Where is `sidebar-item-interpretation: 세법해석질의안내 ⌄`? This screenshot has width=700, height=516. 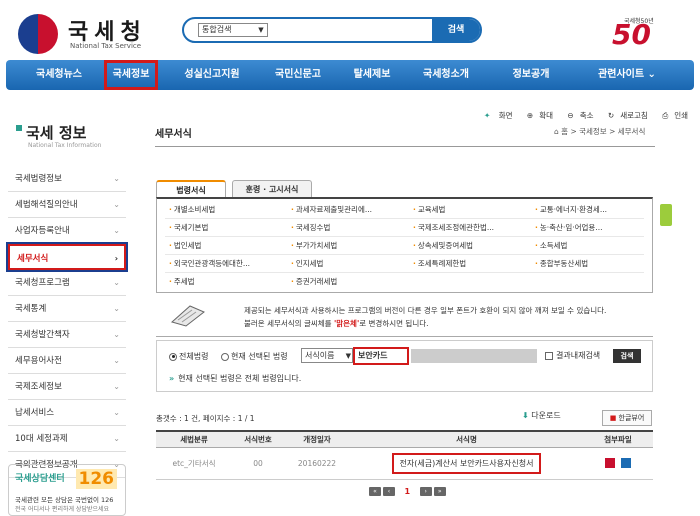
sidebar-item-interpretation: 세법해석질의안내 ⌄ is located at coordinates (67, 205).